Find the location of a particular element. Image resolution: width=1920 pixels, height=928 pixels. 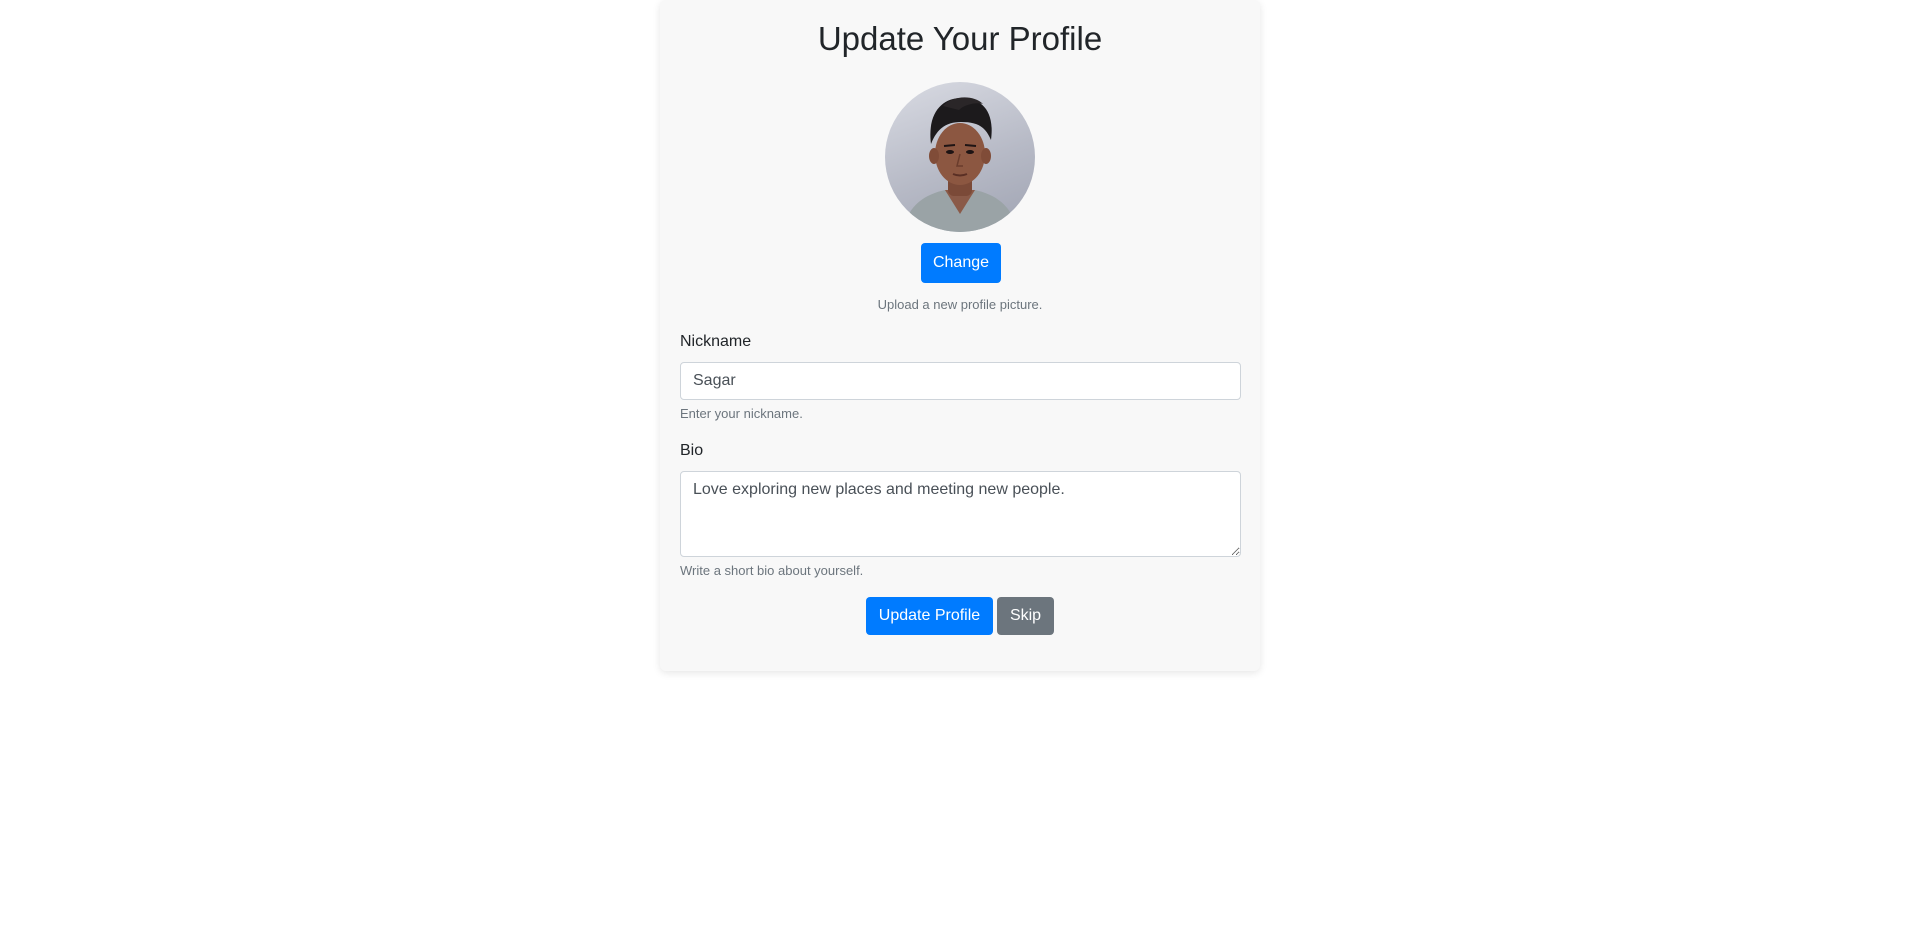

page-title: Update Your Profile is located at coordinates (960, 38).